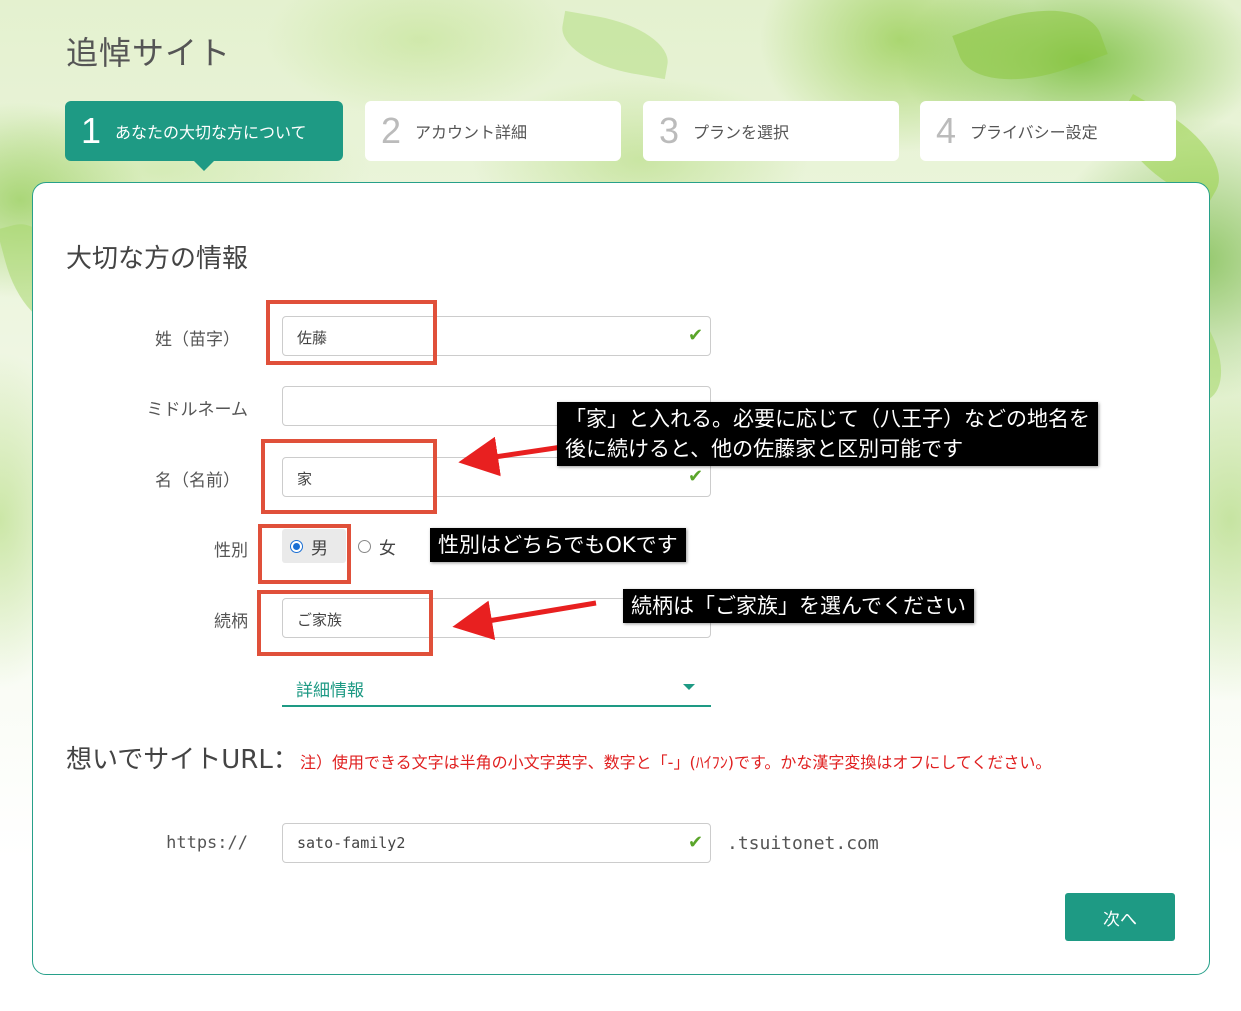 This screenshot has width=1241, height=1011. Describe the element at coordinates (349, 476) in the screenshot. I see `annotation-box-given` at that location.